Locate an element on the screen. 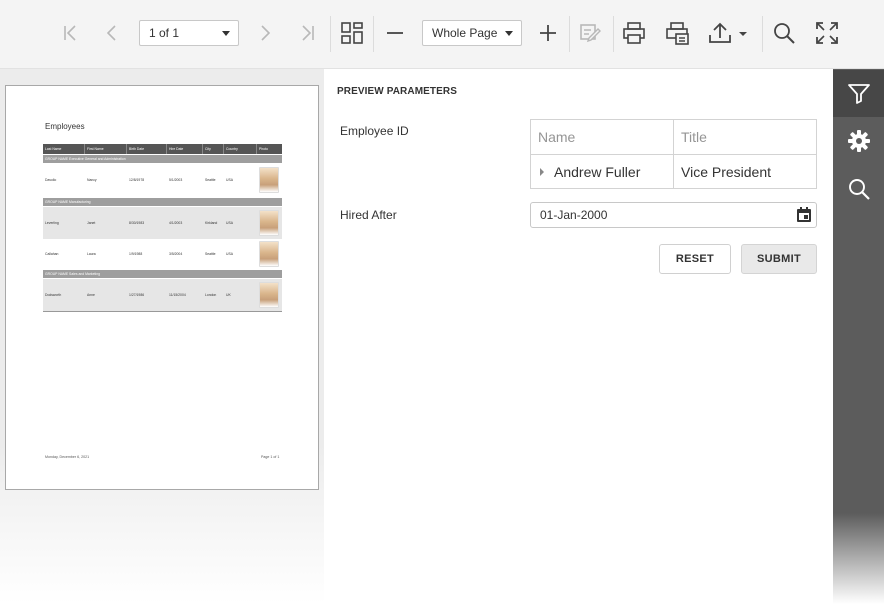 The image size is (884, 604). report-cell: 11/15/2004 is located at coordinates (177, 295).